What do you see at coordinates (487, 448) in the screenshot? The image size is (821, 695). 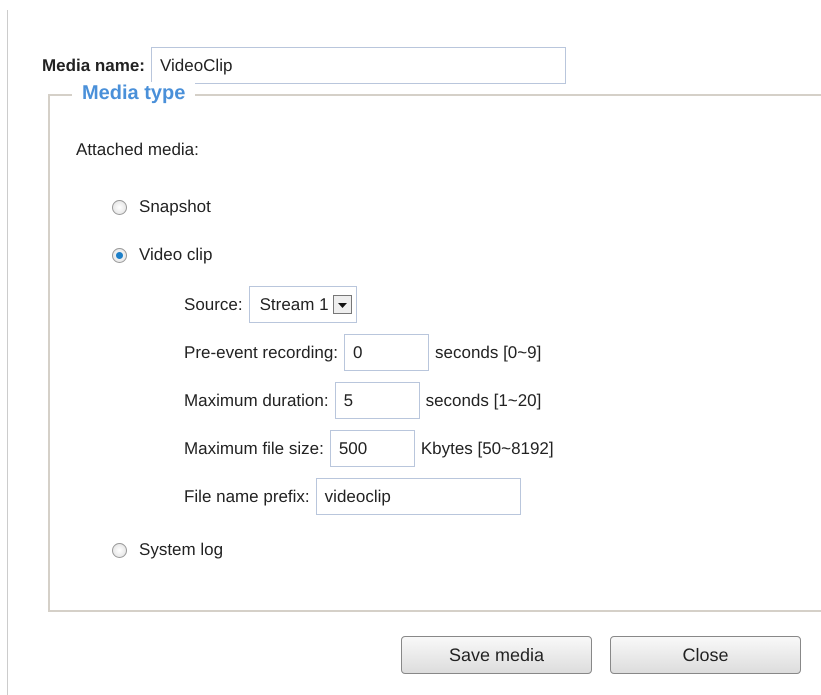 I see `range-hint: Kbytes [50~8192]` at bounding box center [487, 448].